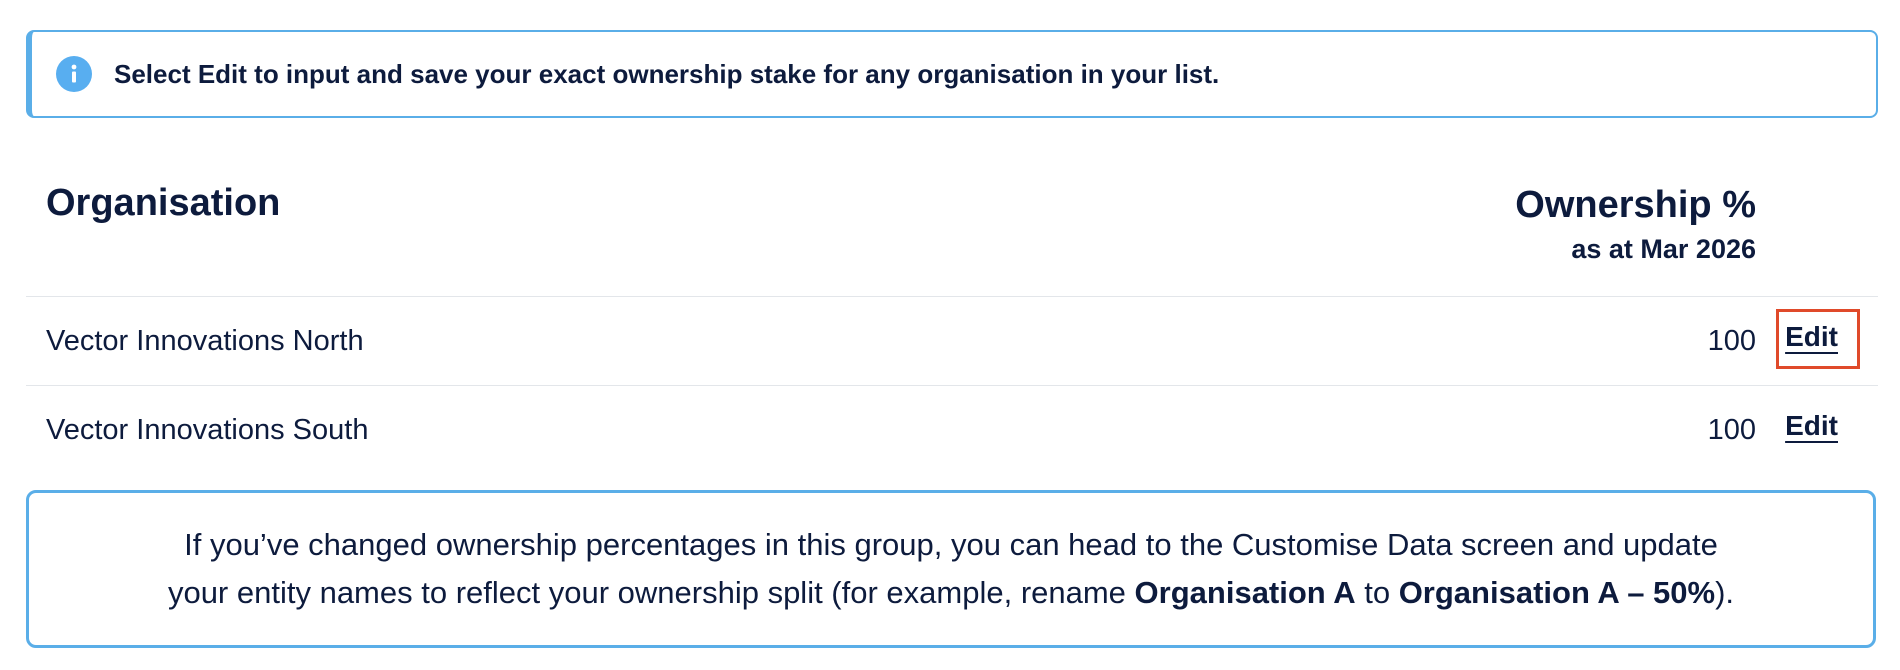 Image resolution: width=1900 pixels, height=670 pixels. Describe the element at coordinates (1811, 426) in the screenshot. I see `edit-button-south: Edit` at that location.